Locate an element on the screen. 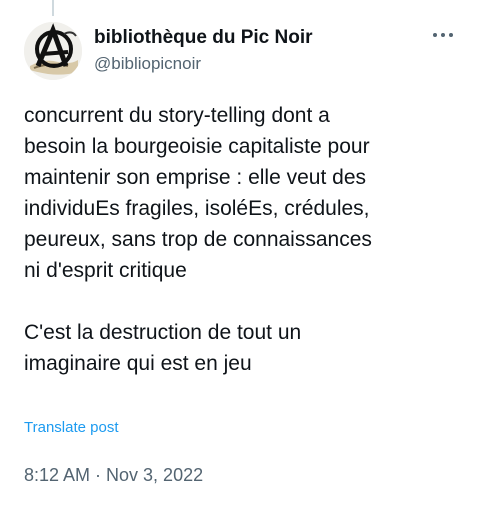 The height and width of the screenshot is (512, 480). translate-post-link: Translate post is located at coordinates (71, 428).